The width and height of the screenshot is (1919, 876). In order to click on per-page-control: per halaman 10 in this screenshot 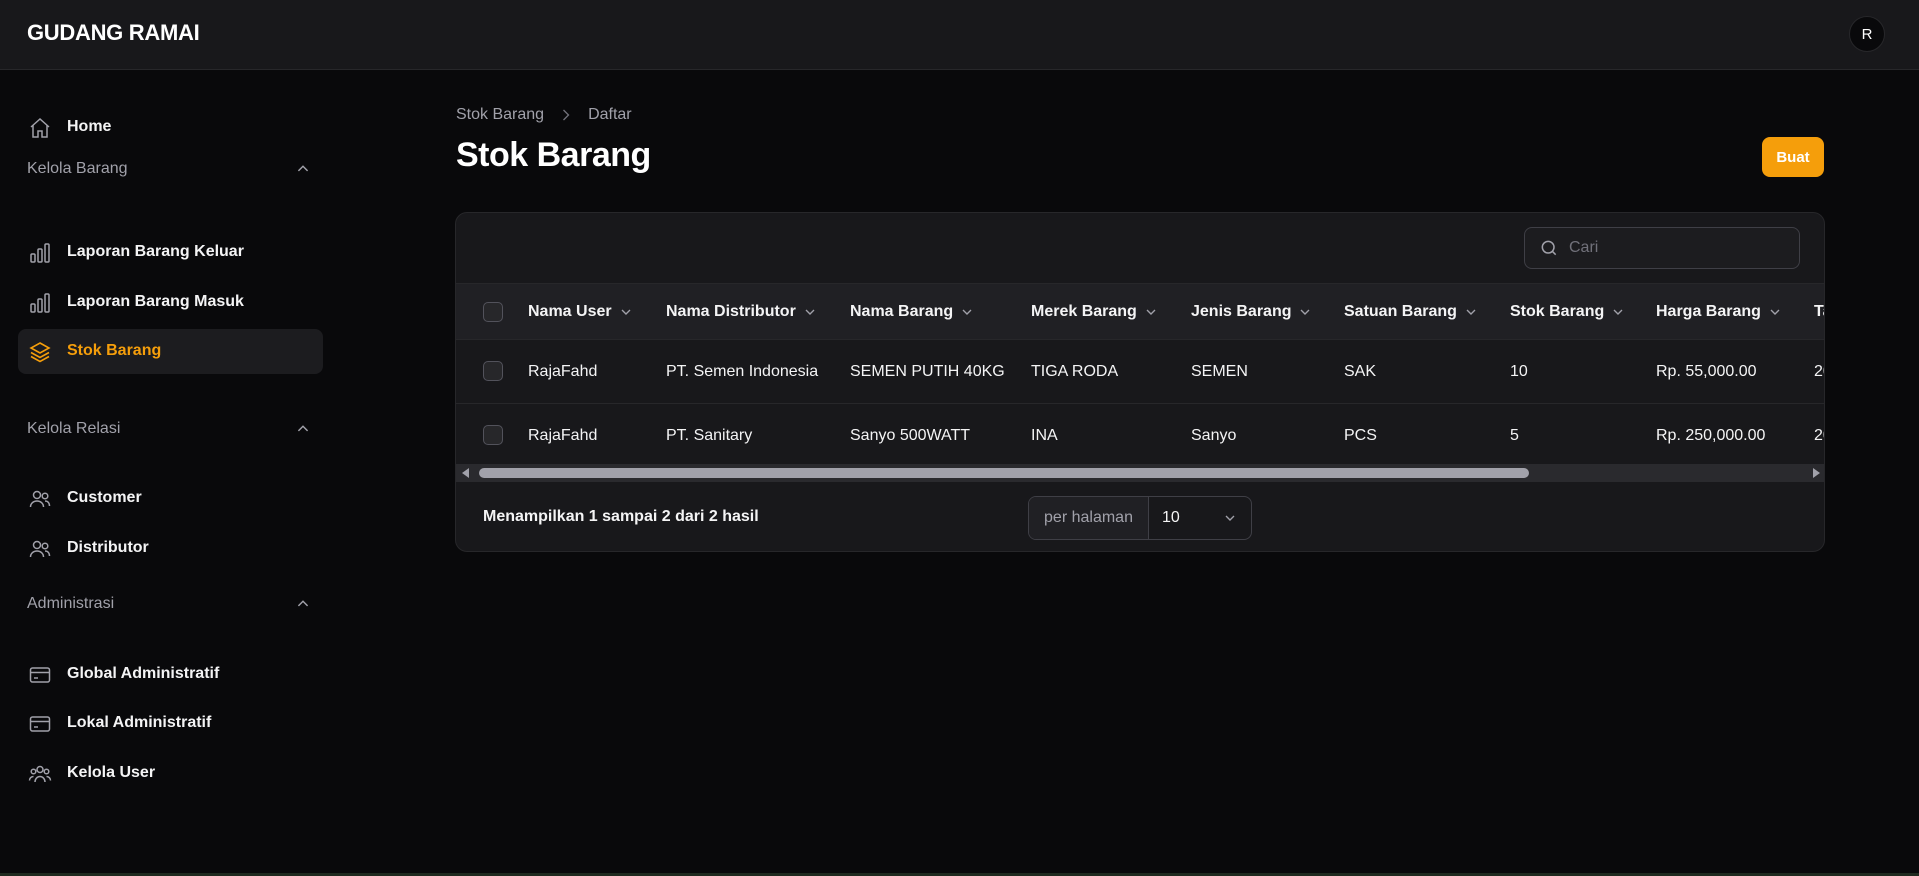, I will do `click(1140, 518)`.